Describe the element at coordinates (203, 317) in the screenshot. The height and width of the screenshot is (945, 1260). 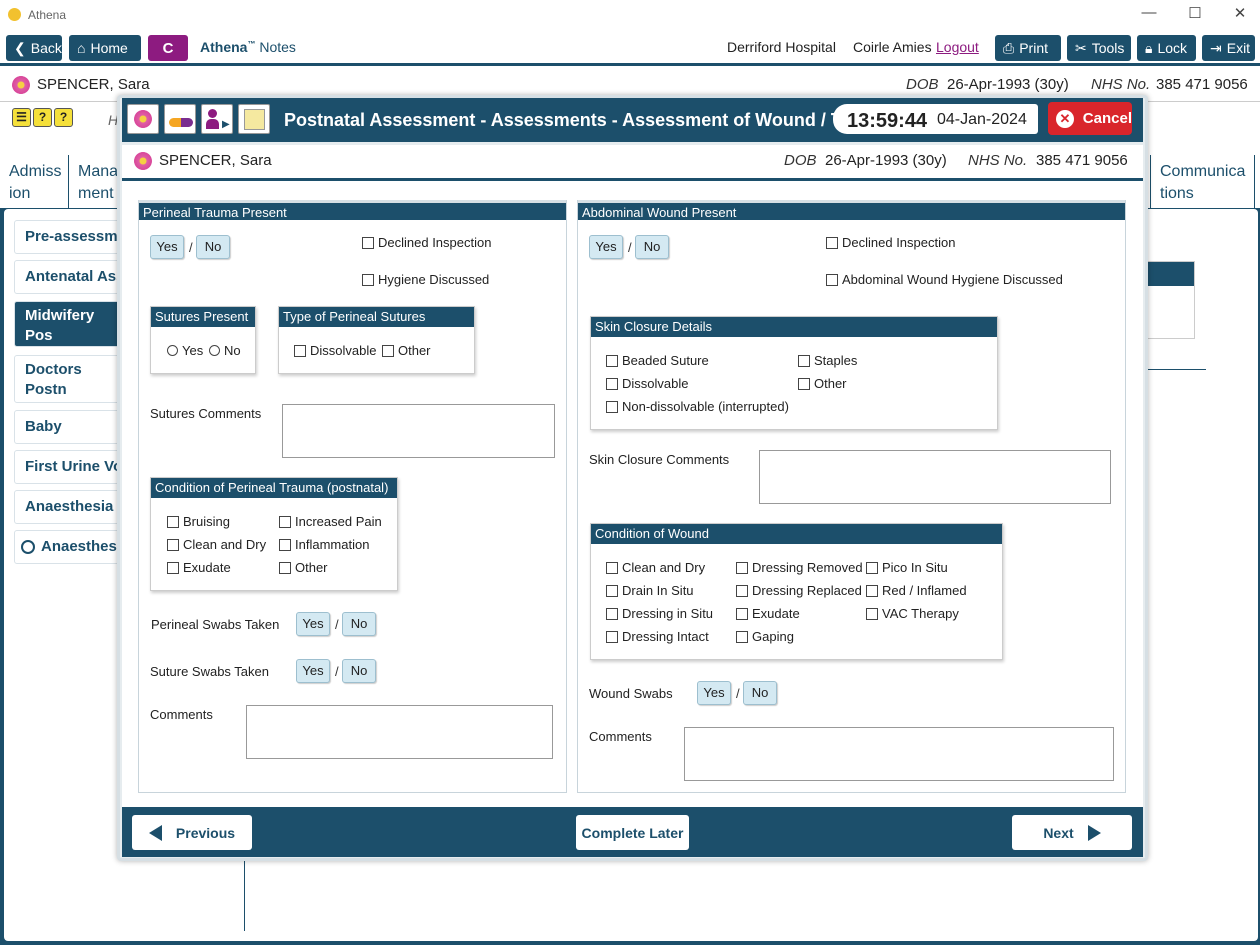
I see `sutures-present-header: Sutures Present` at that location.